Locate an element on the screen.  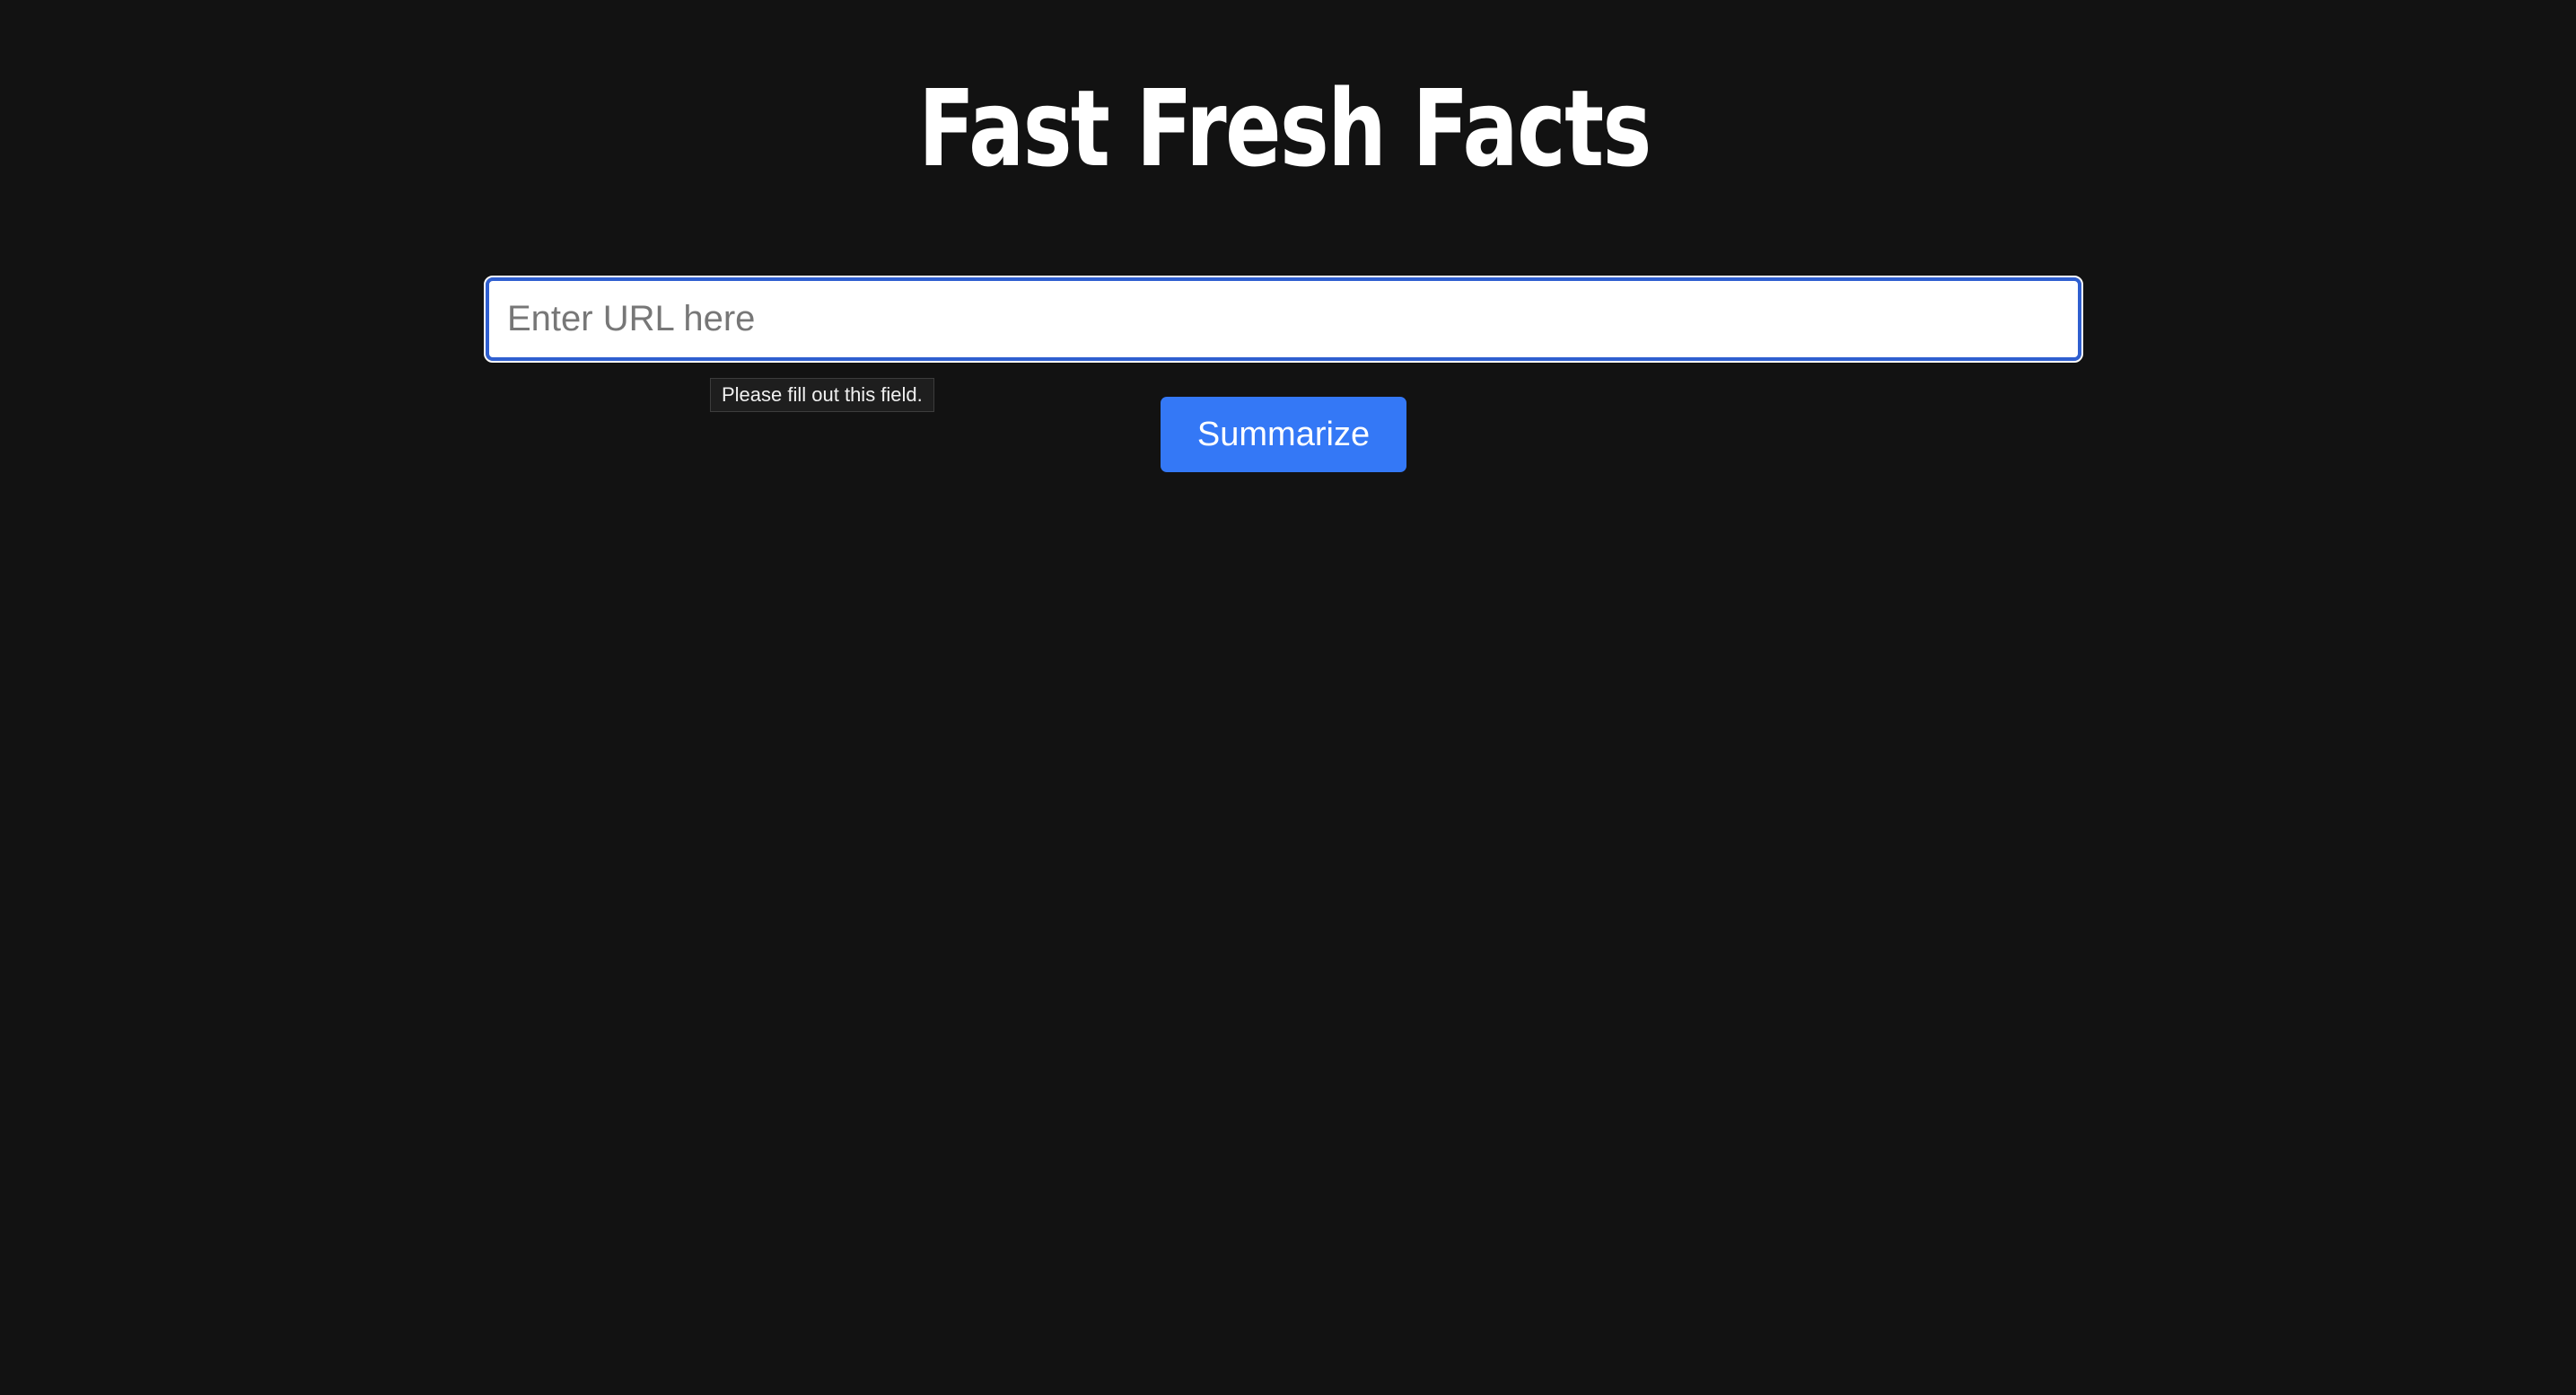
url-input is located at coordinates (1283, 319).